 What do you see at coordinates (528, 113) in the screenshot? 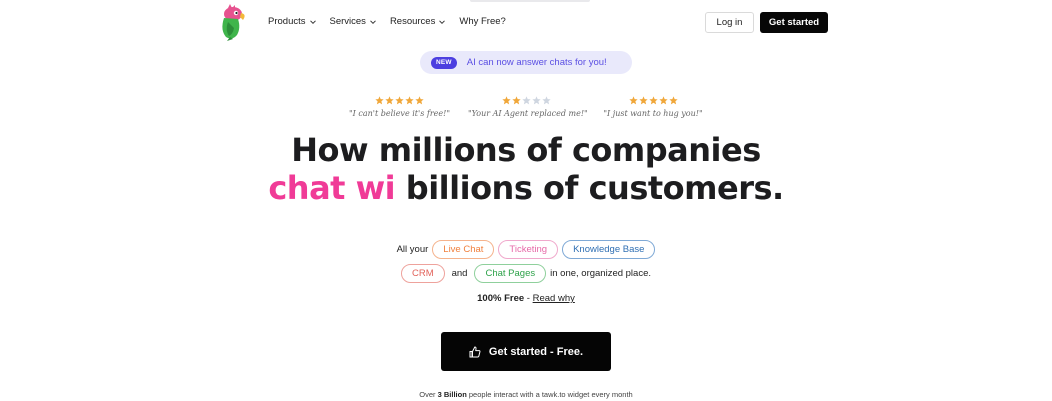
I see `review-quote: "Your AI Agent replaced me!"` at bounding box center [528, 113].